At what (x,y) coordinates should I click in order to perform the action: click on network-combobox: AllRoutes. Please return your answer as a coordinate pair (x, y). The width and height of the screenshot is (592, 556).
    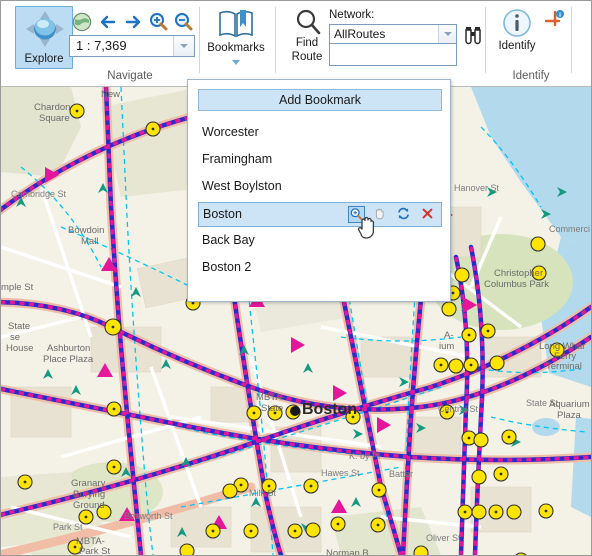
    Looking at the image, I should click on (393, 34).